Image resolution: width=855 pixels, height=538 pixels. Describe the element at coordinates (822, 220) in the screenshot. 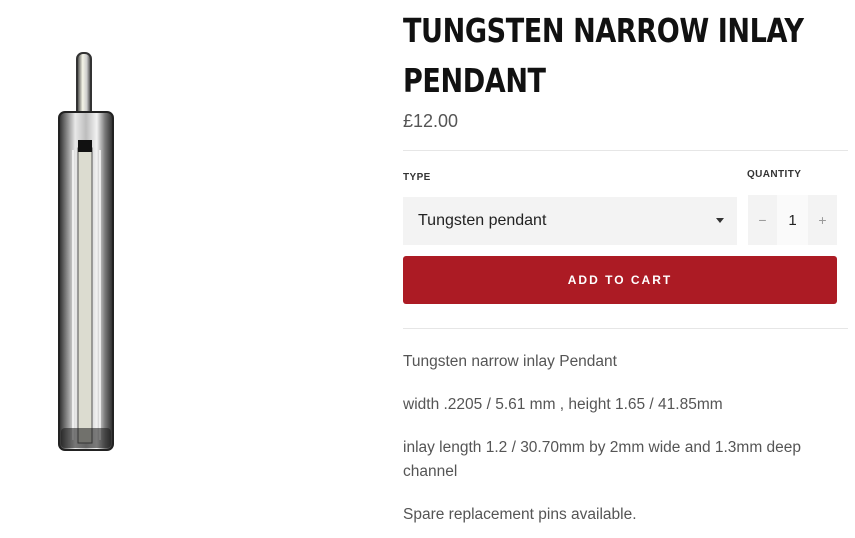

I see `quantity-increase-button: +` at that location.